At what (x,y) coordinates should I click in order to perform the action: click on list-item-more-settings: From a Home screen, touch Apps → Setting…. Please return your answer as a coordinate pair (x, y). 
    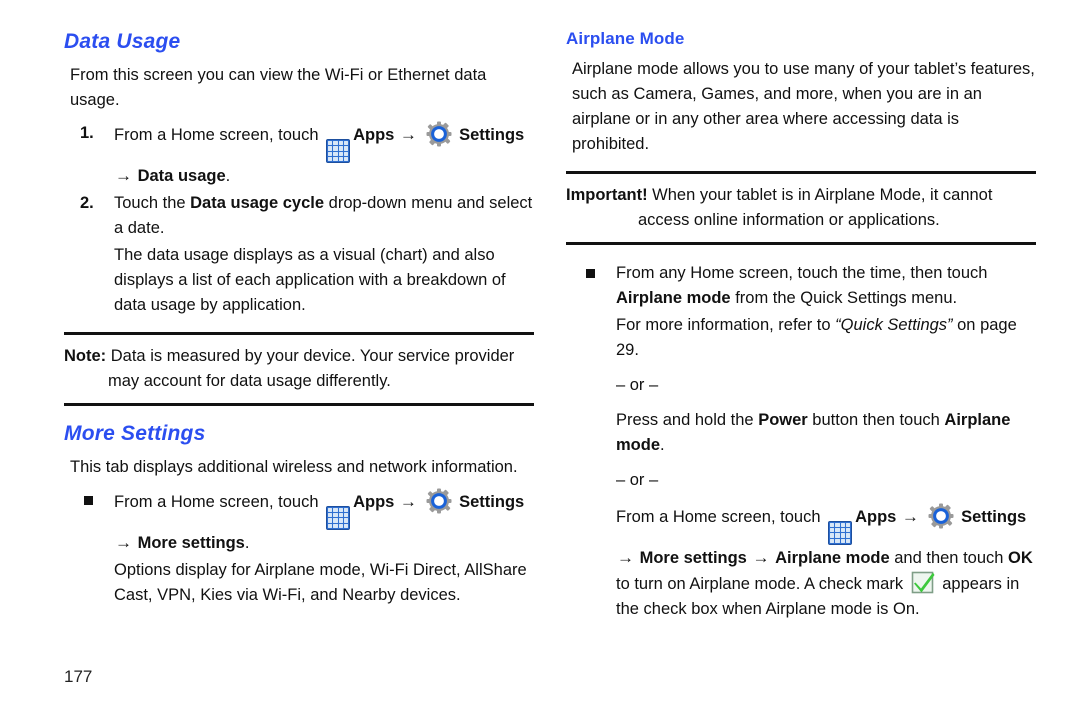
    Looking at the image, I should click on (299, 522).